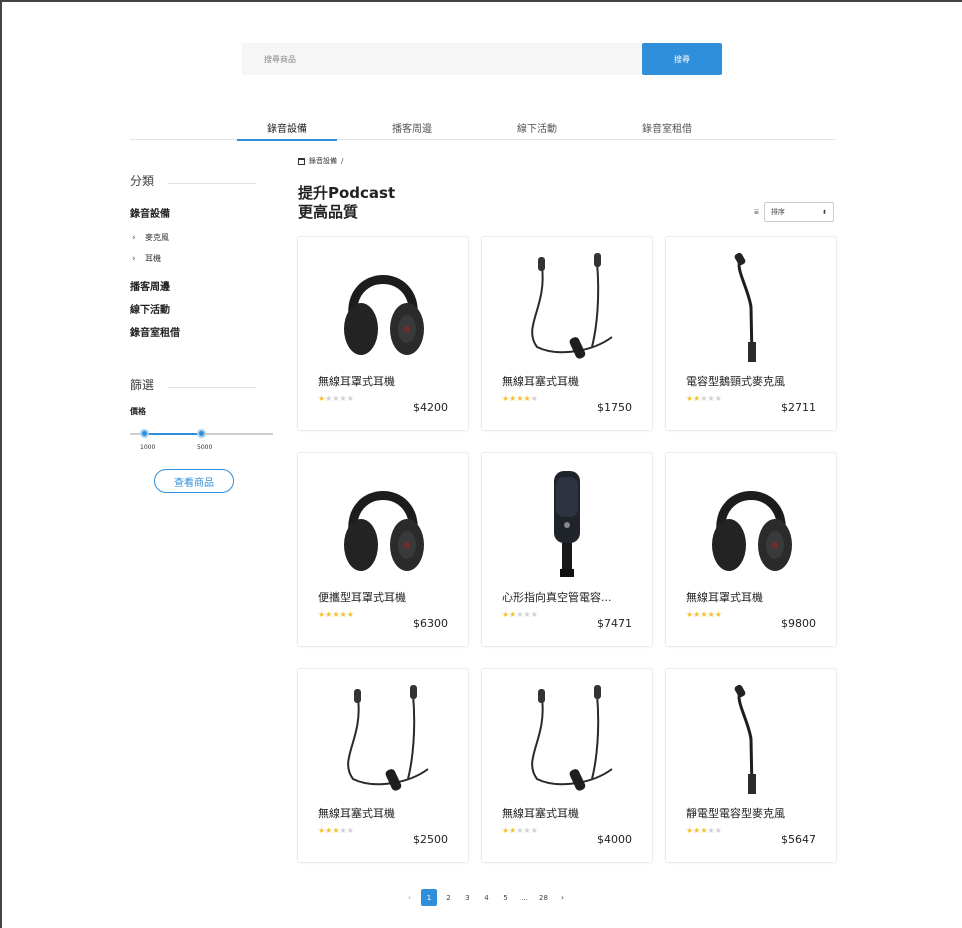  What do you see at coordinates (205, 447) in the screenshot?
I see `price-max-value: 5000` at bounding box center [205, 447].